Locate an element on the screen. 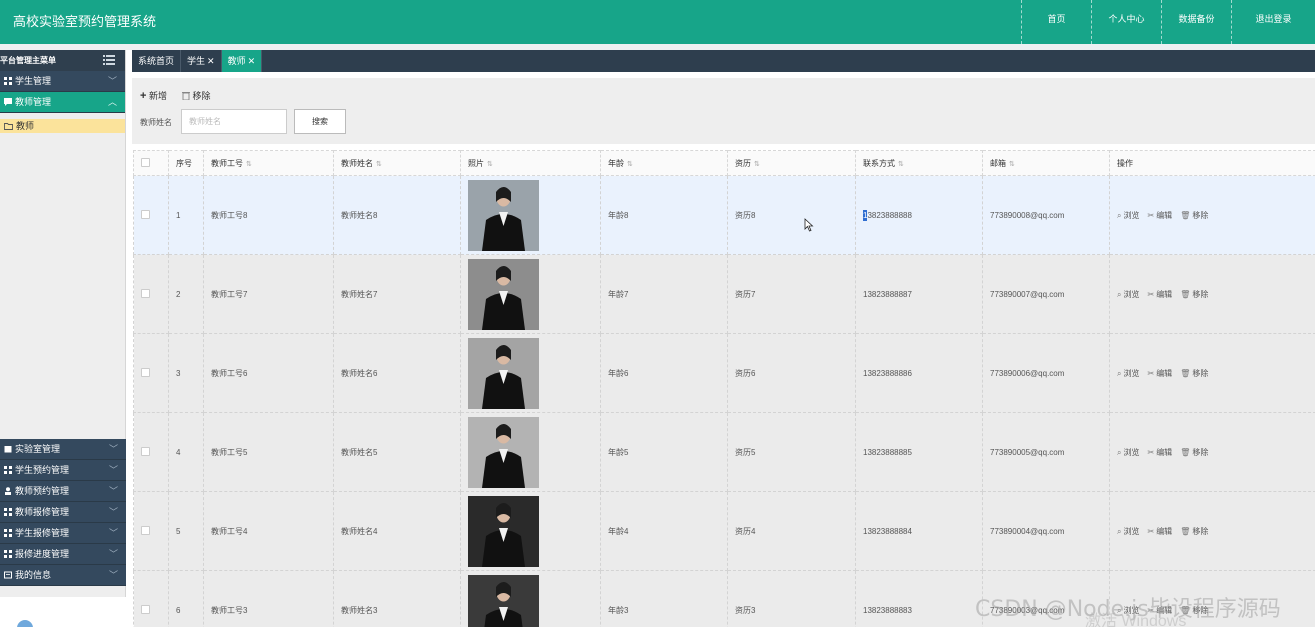 The image size is (1315, 627). search-button: 搜索 is located at coordinates (320, 121).